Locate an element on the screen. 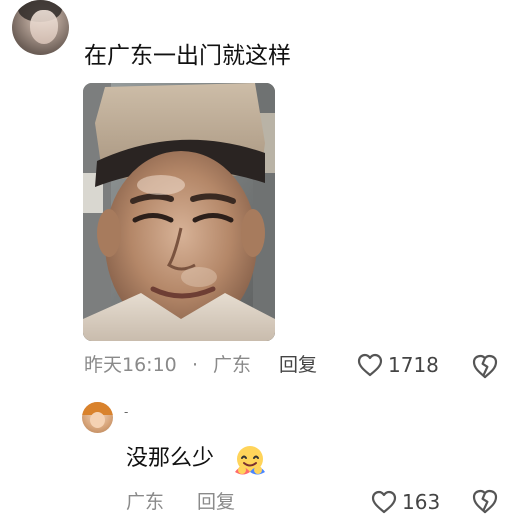  like-button: 1718 is located at coordinates (397, 365).